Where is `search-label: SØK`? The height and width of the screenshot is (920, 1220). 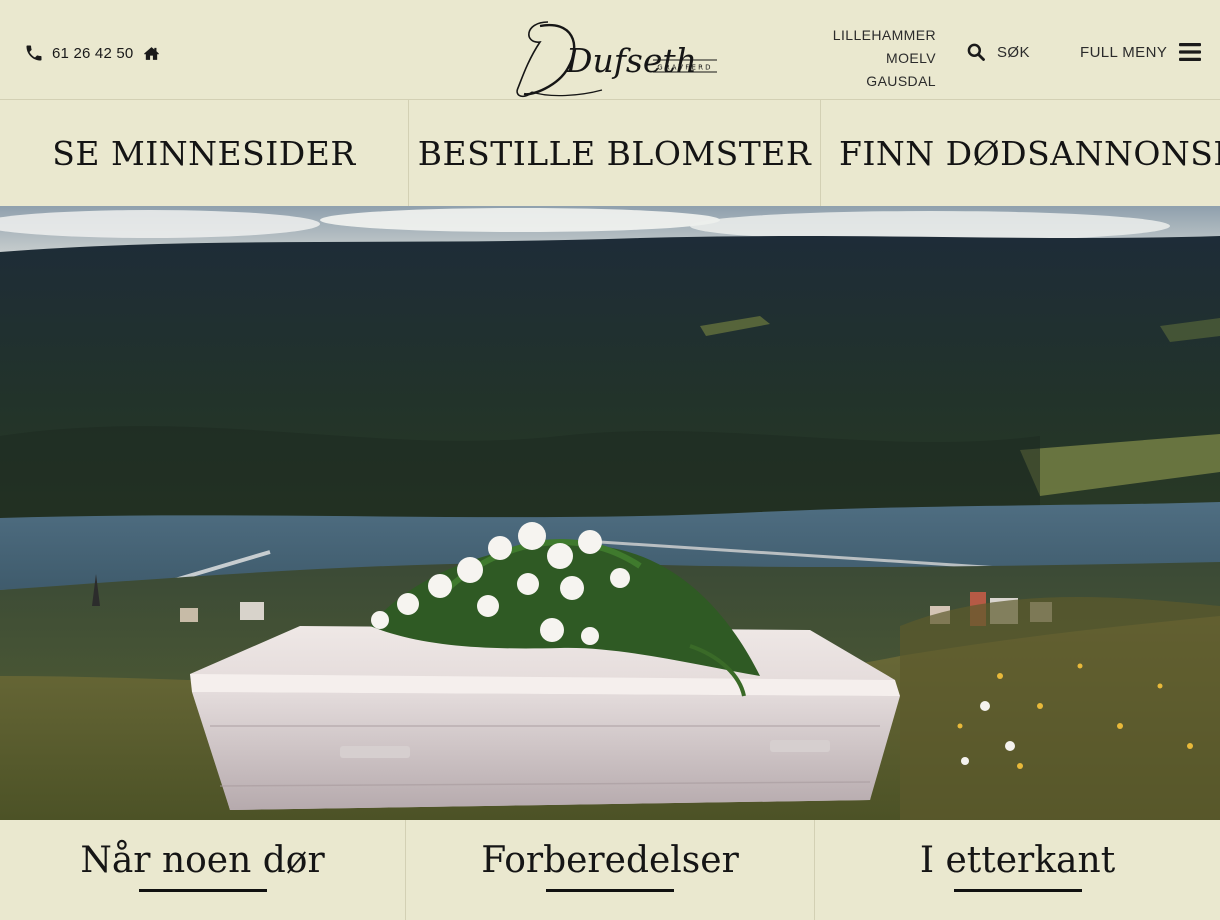 search-label: SØK is located at coordinates (1013, 52).